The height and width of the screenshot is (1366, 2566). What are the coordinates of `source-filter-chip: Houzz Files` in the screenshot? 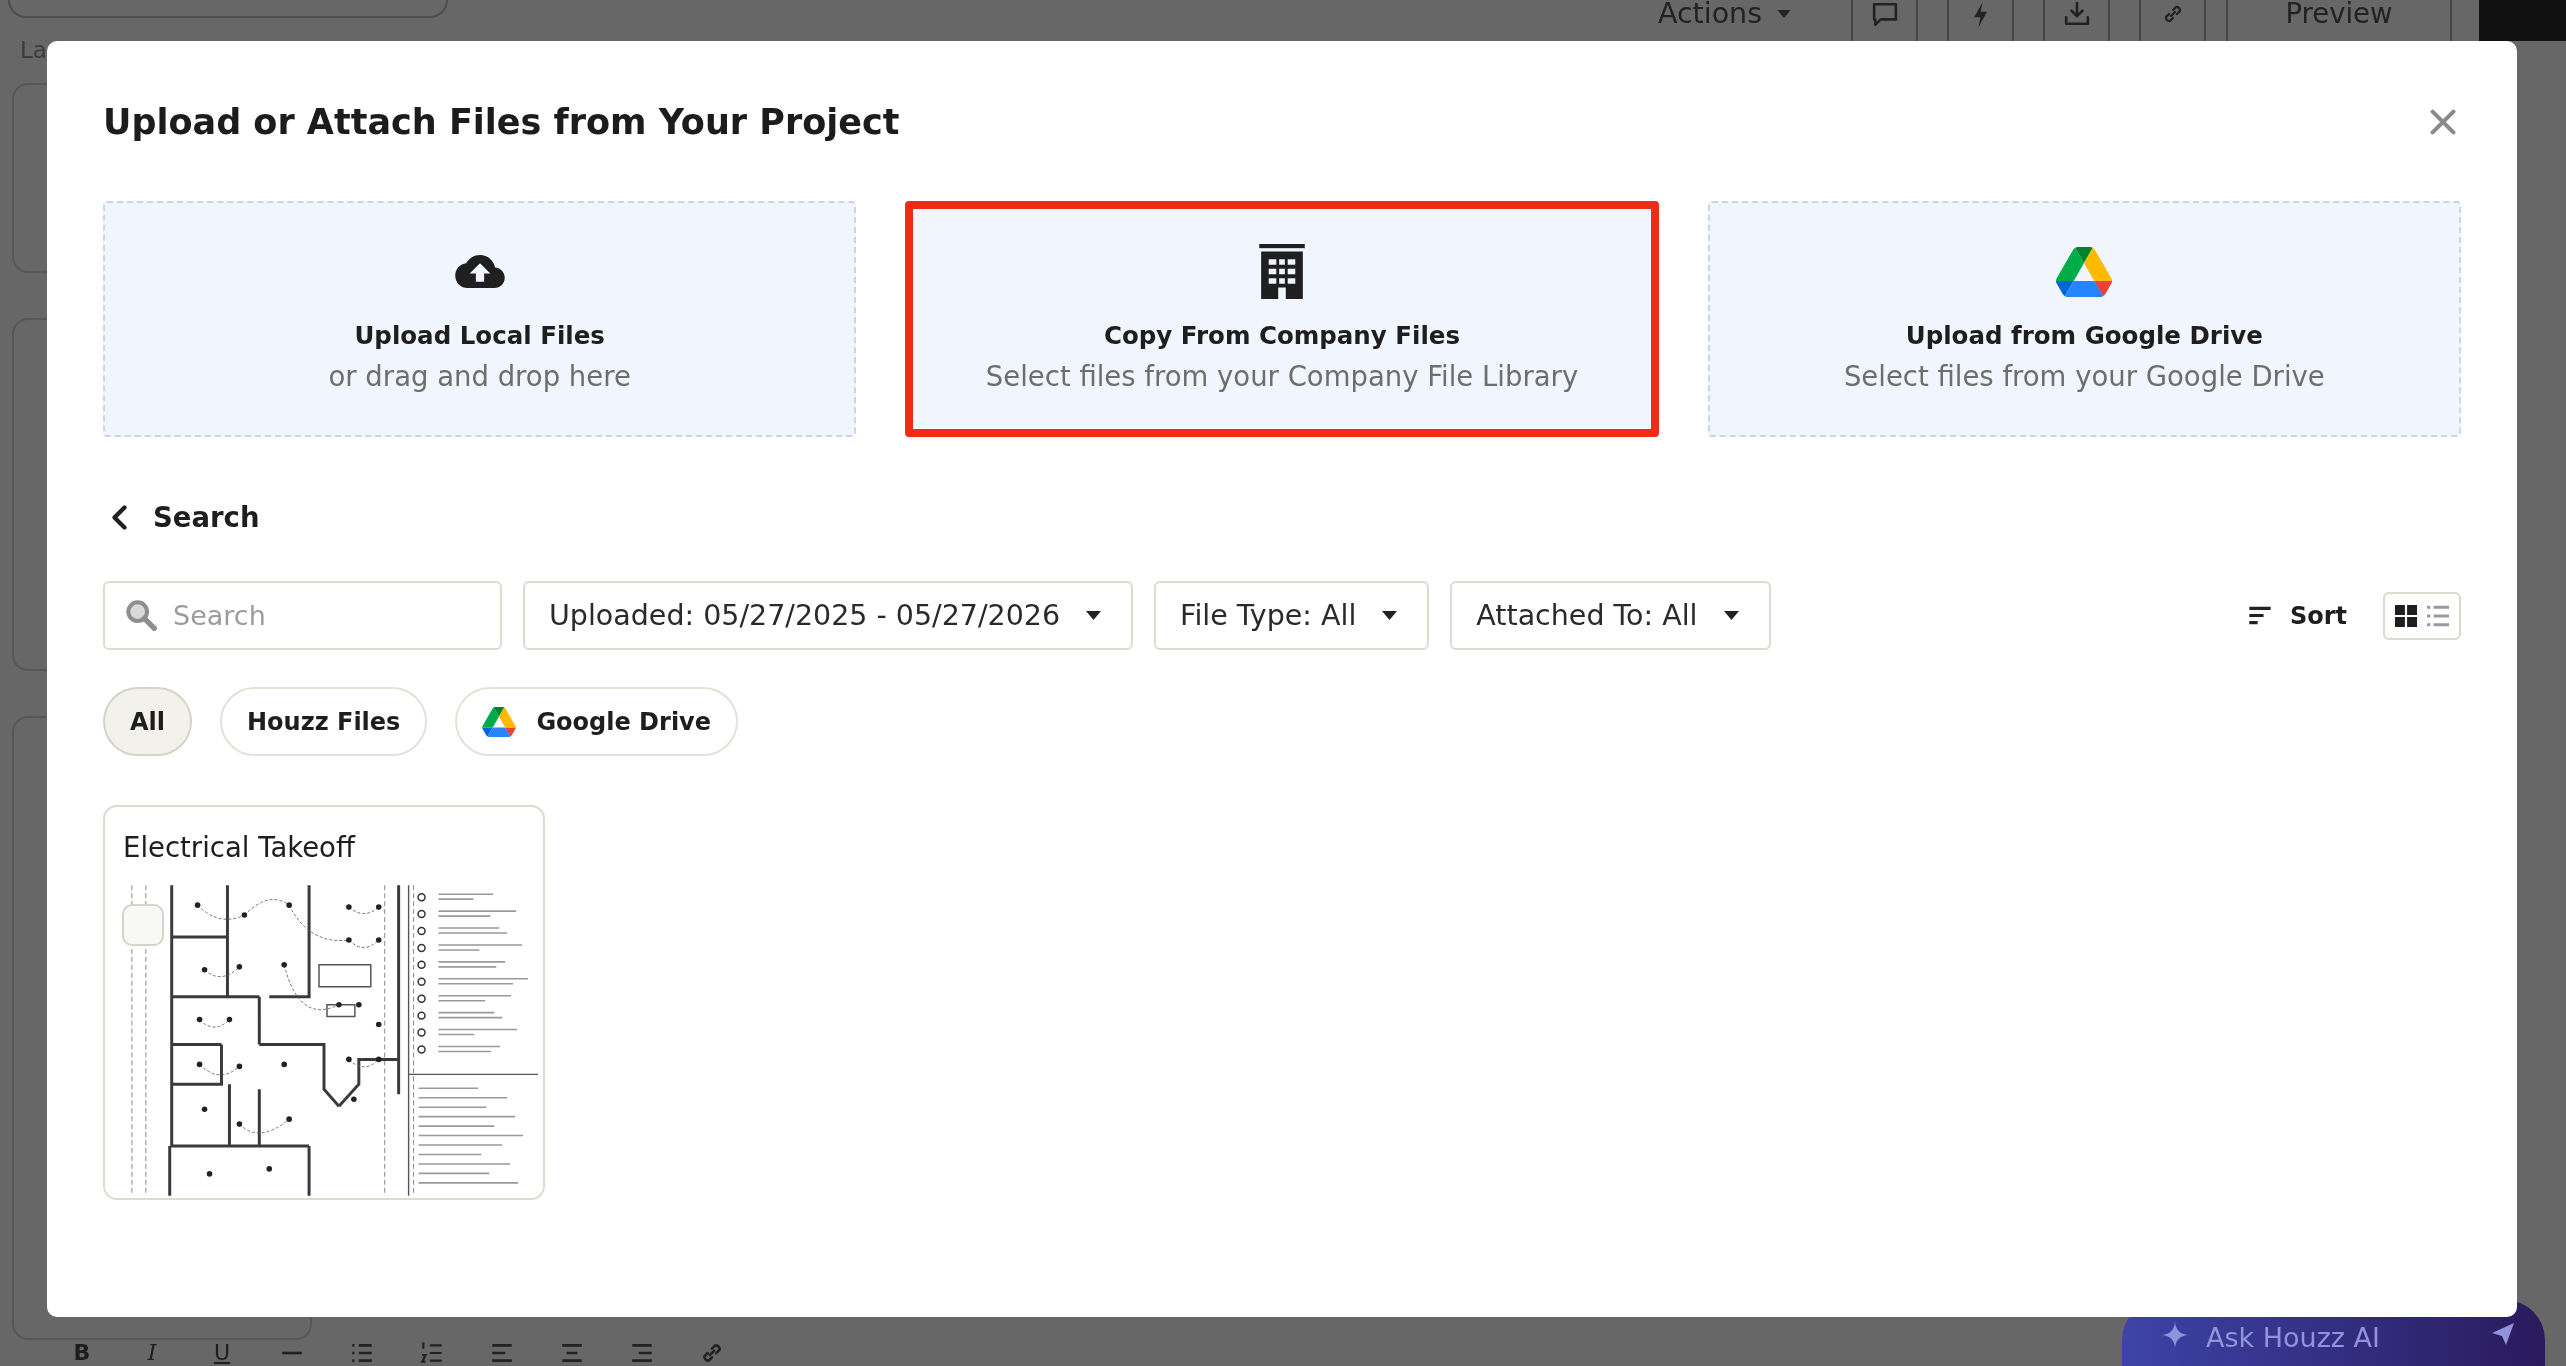 It's located at (324, 721).